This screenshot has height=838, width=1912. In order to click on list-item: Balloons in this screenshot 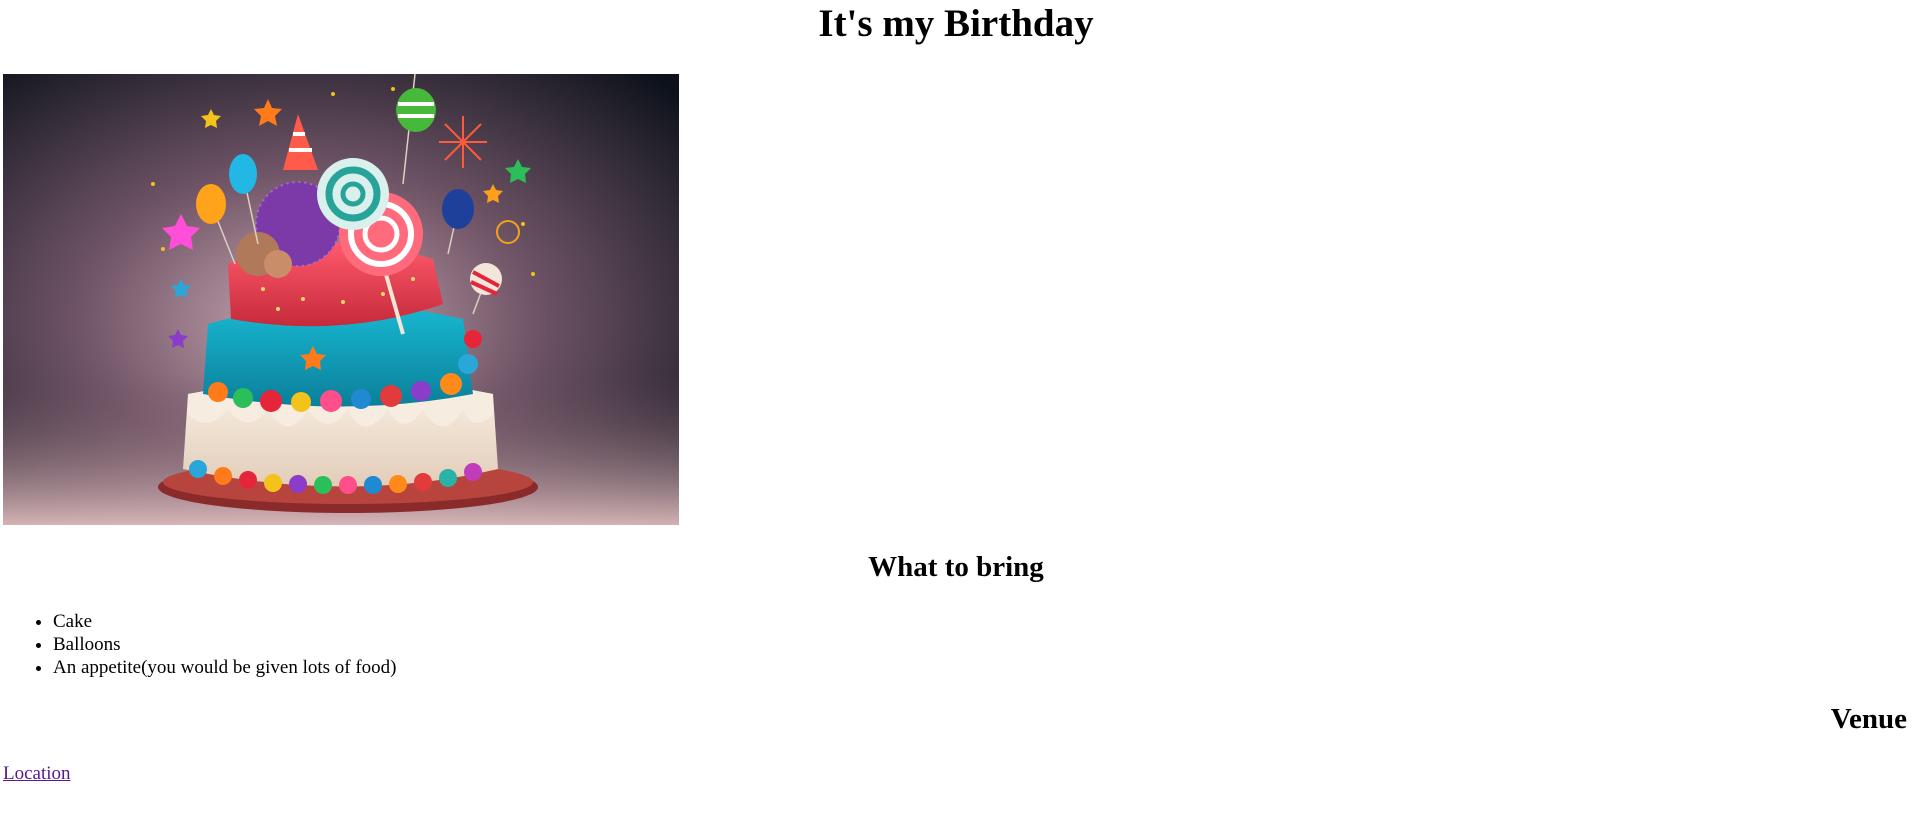, I will do `click(225, 644)`.